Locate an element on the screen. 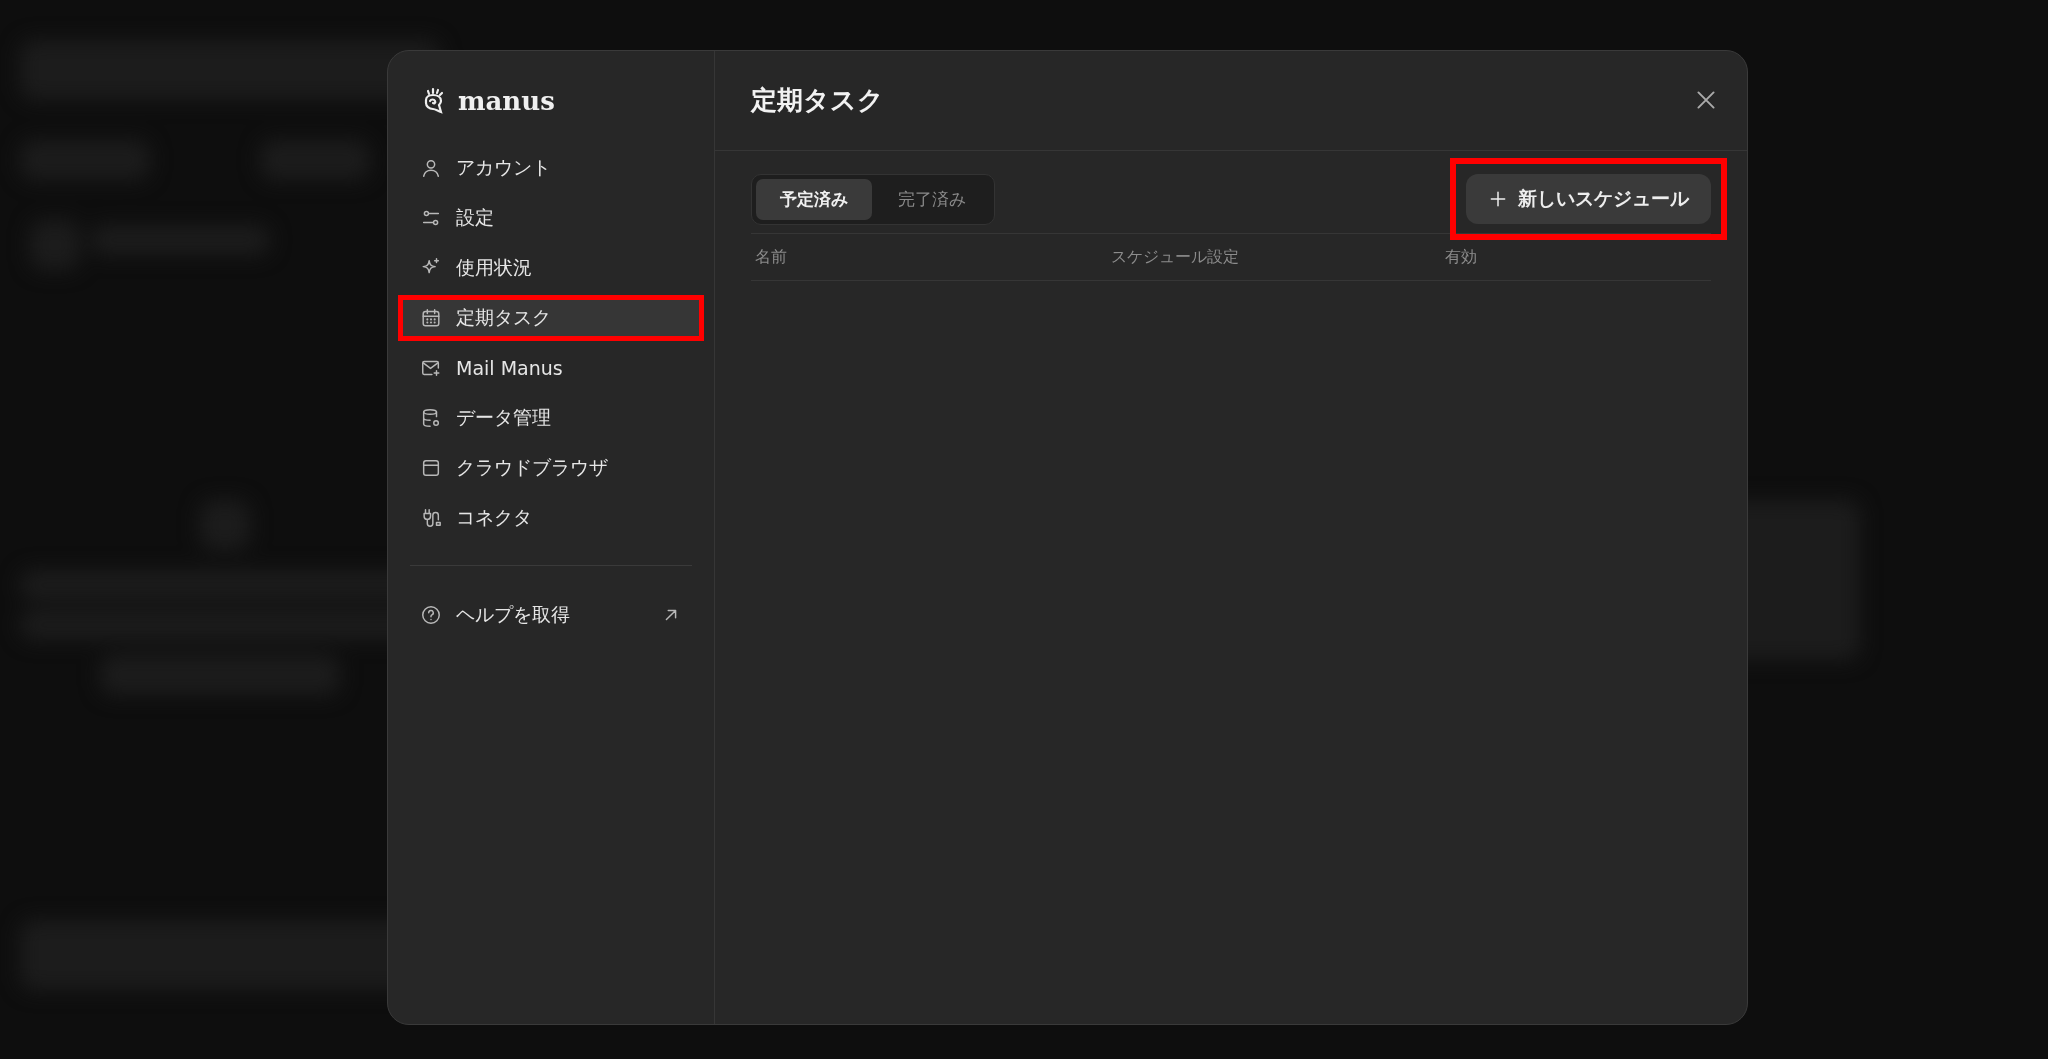  sidebar-item: 定期タスク is located at coordinates (551, 318).